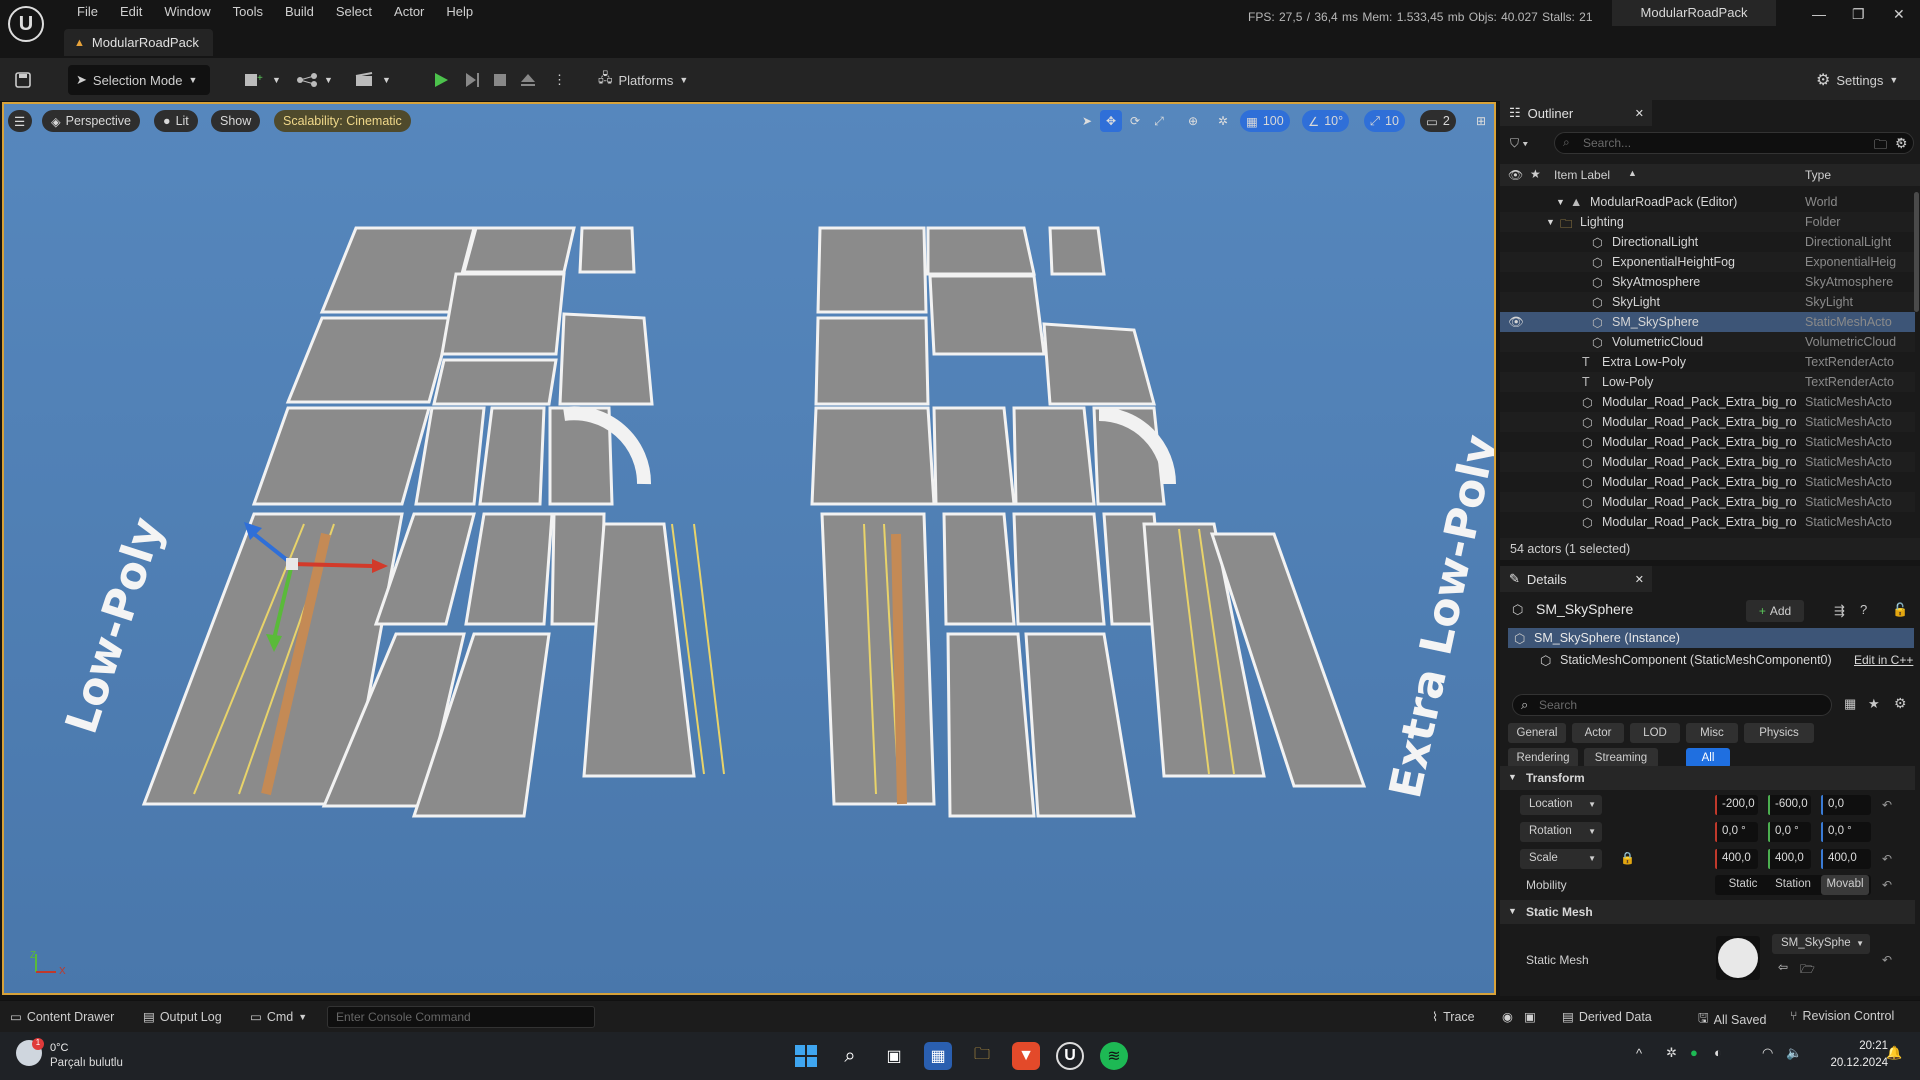 The image size is (1920, 1080). I want to click on show-button: Show, so click(236, 121).